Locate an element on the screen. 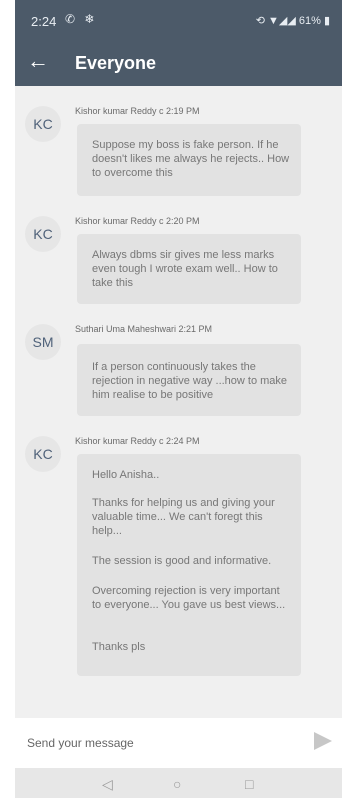  system-nav-bar: ◁ ○ □ is located at coordinates (178, 783).